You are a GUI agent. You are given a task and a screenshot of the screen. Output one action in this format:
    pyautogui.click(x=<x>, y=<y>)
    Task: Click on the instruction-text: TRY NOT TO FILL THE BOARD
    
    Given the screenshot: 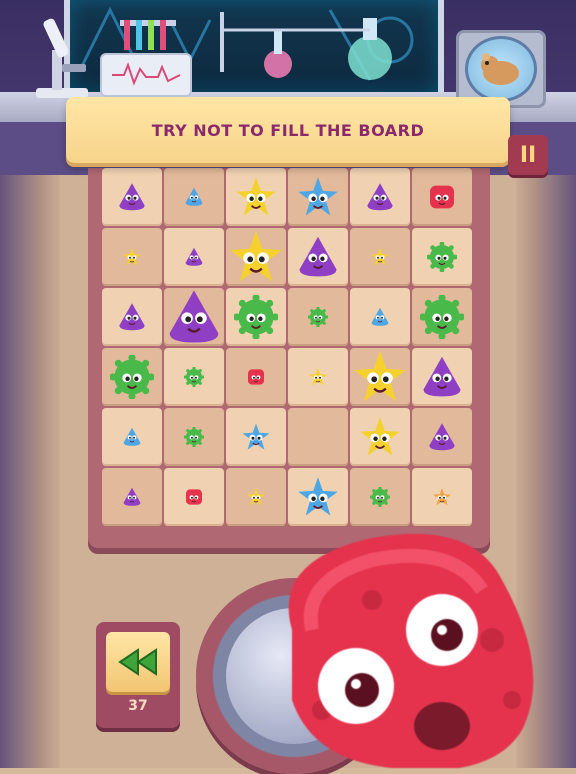 What is the action you would take?
    pyautogui.click(x=288, y=130)
    